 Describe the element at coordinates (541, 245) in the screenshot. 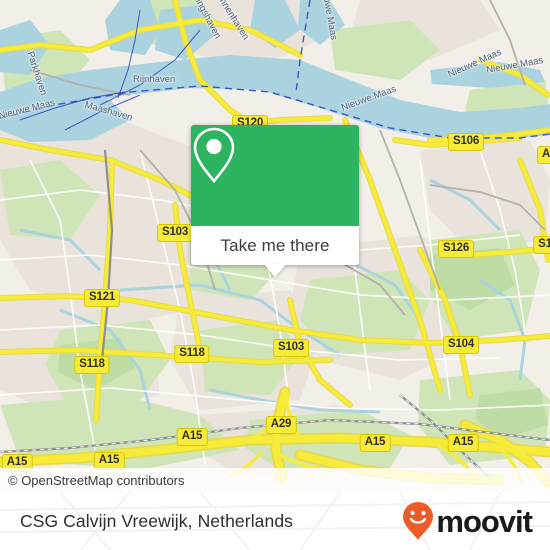

I see `road-shield: S1` at that location.